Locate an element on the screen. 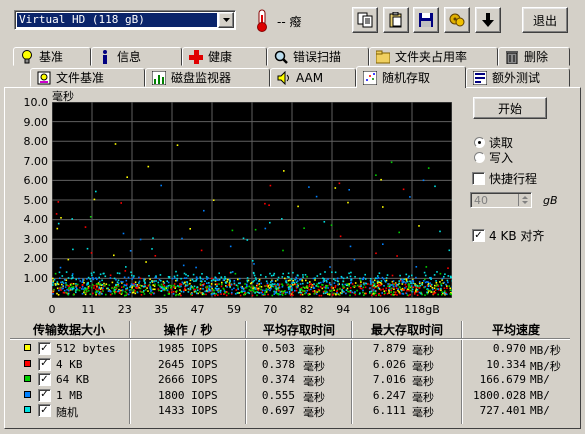 This screenshot has width=585, height=434. speed-cell: 10.334 is located at coordinates (506, 364).